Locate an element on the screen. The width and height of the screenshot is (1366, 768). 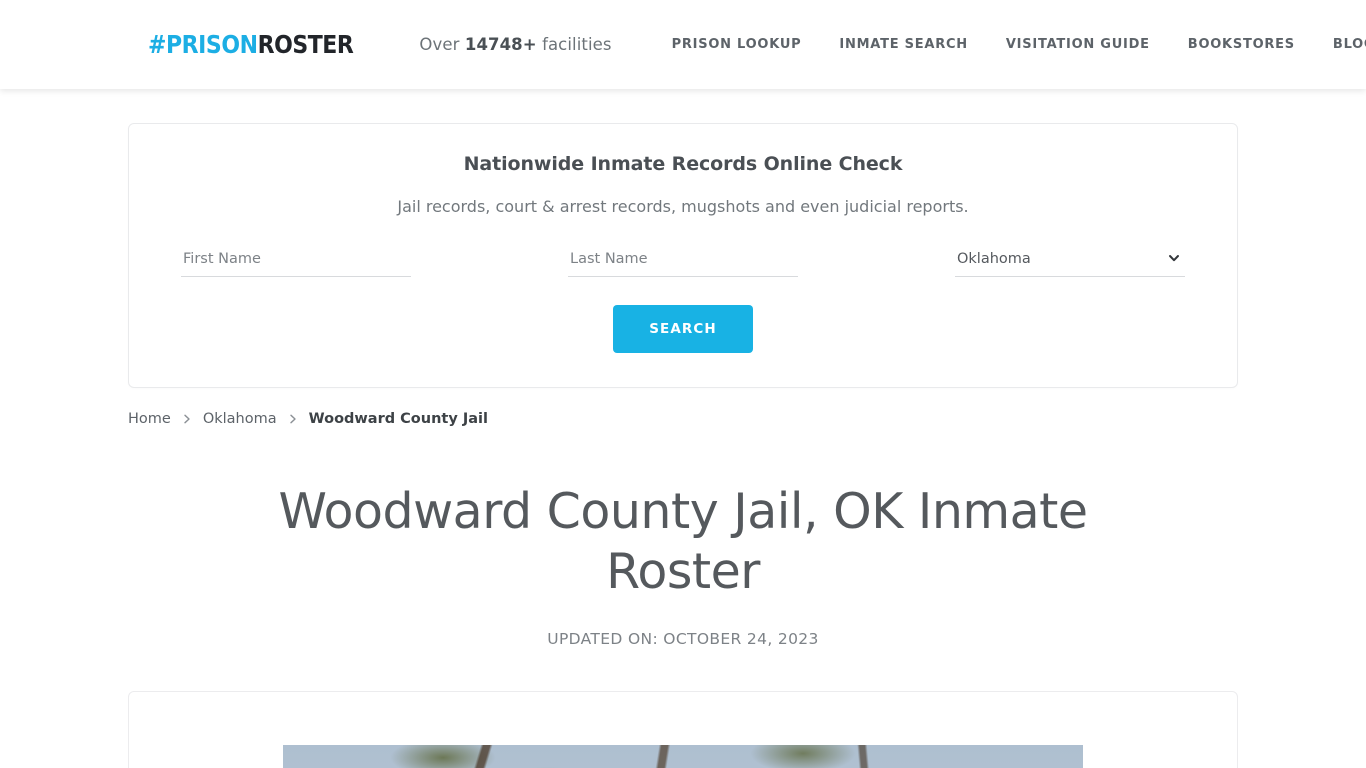
search-button-row: SEARCH is located at coordinates (683, 328).